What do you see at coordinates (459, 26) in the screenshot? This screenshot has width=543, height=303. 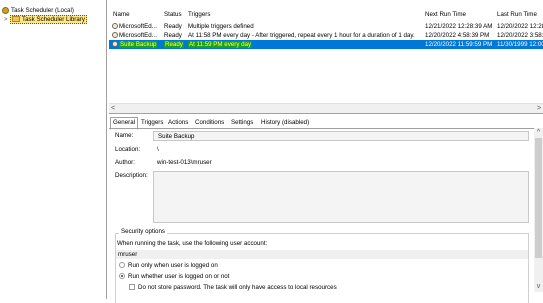 I see `task-next-run: 12/21/2022 12:28:39 AM` at bounding box center [459, 26].